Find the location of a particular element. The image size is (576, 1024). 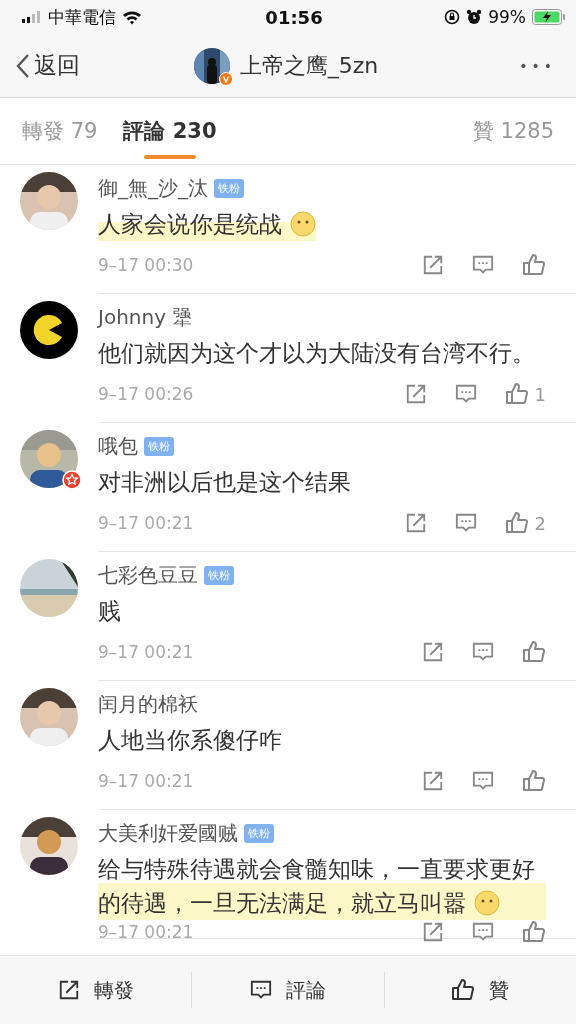

battery-charging-icon is located at coordinates (549, 17).